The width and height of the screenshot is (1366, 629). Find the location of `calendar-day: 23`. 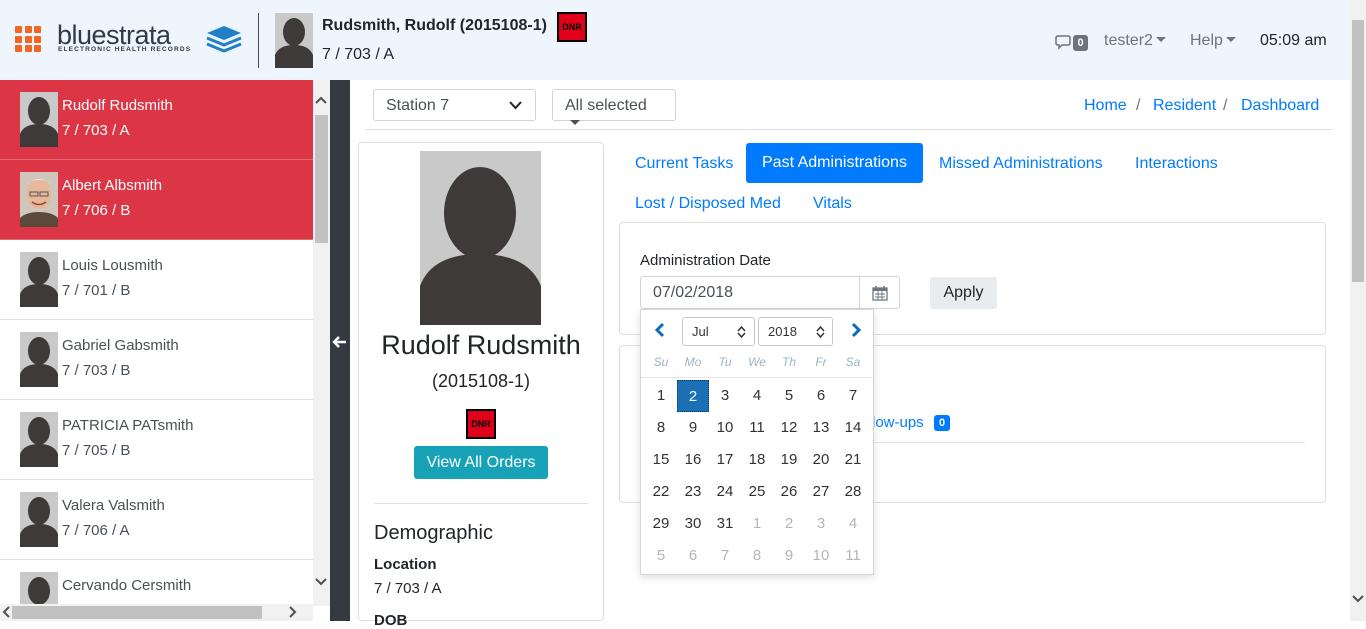

calendar-day: 23 is located at coordinates (693, 492).